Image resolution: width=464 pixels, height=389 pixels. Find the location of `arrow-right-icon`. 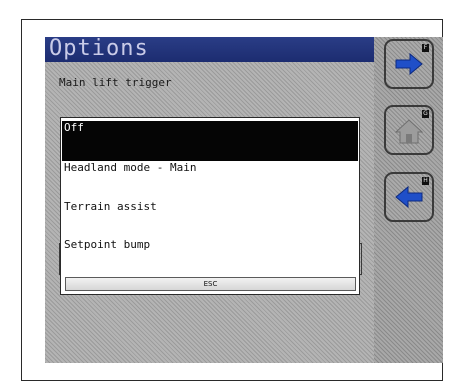

arrow-right-icon is located at coordinates (409, 64).